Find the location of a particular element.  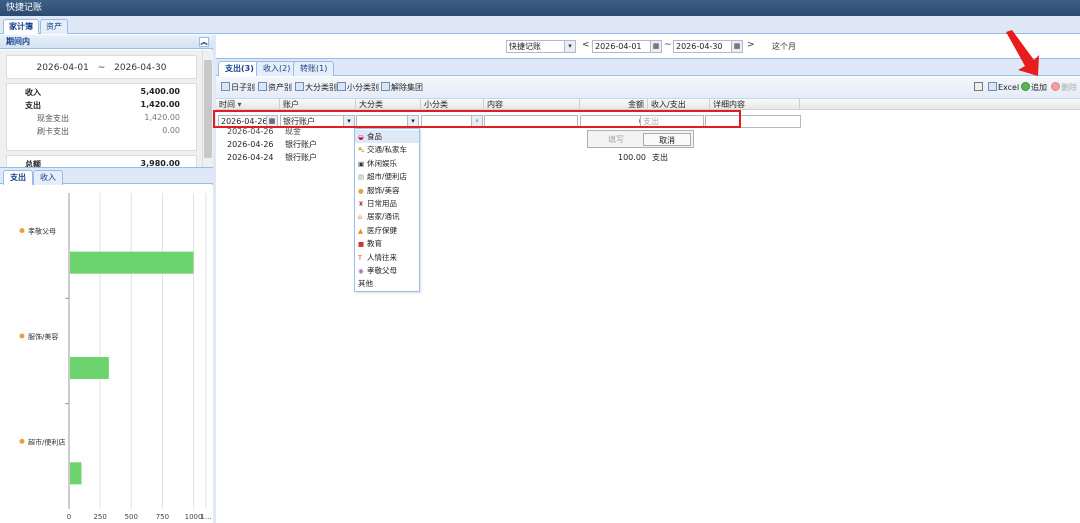

x-tick-label: 750 is located at coordinates (162, 517).